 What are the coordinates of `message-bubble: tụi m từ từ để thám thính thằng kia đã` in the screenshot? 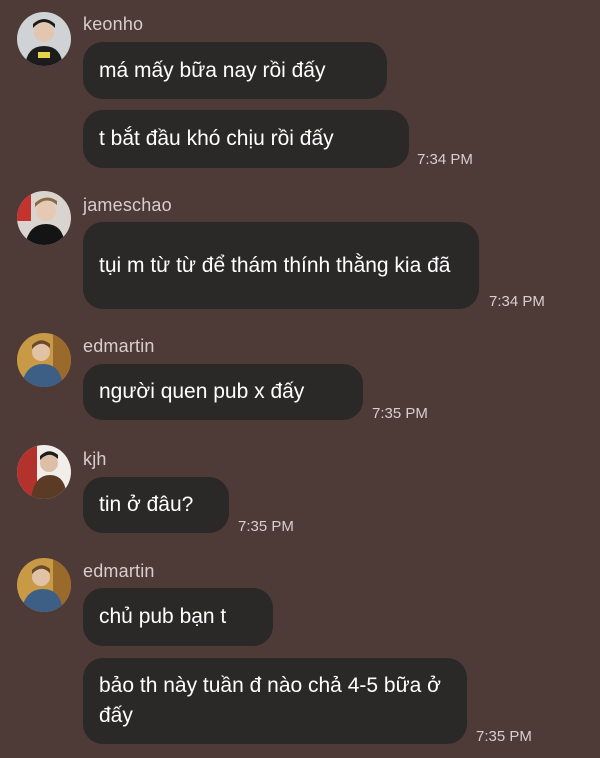 It's located at (281, 265).